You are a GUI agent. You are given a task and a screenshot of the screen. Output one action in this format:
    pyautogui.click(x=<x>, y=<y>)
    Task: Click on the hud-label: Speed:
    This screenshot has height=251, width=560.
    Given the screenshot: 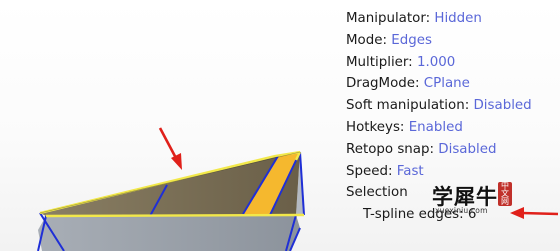 What is the action you would take?
    pyautogui.click(x=369, y=171)
    